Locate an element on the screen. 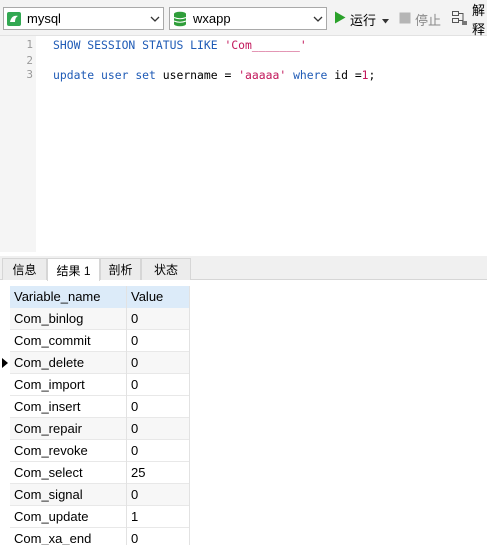  table-row: Com_insert 0 is located at coordinates (100, 407).